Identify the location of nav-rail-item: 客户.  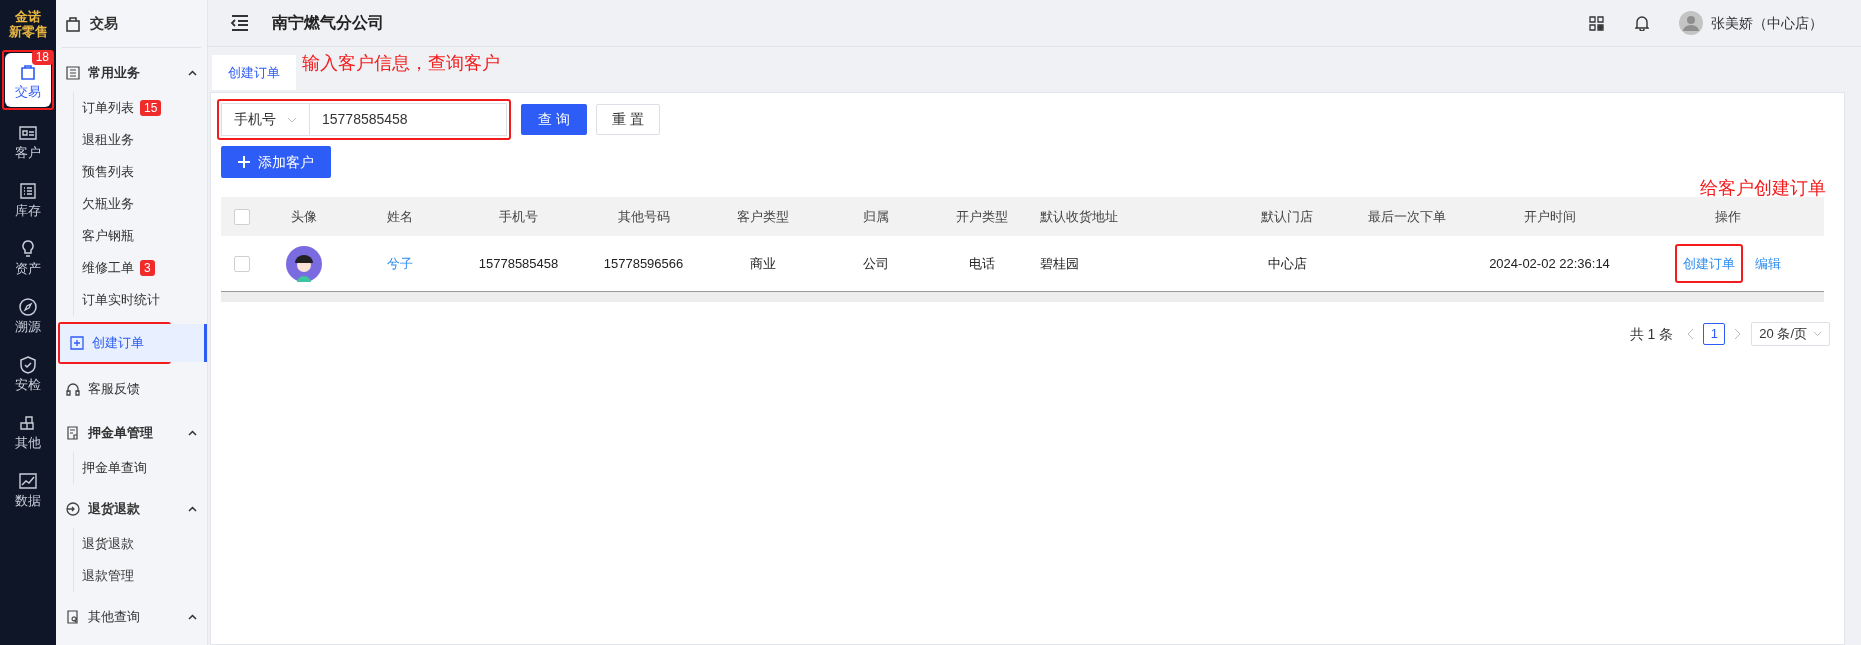
(28, 141).